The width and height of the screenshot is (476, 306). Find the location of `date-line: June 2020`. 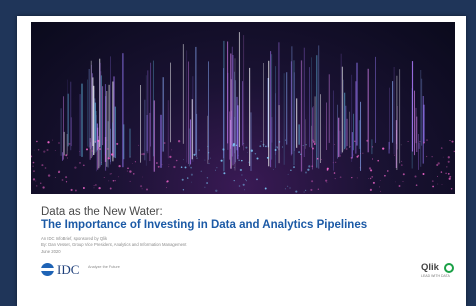

date-line: June 2020 is located at coordinates (51, 251).